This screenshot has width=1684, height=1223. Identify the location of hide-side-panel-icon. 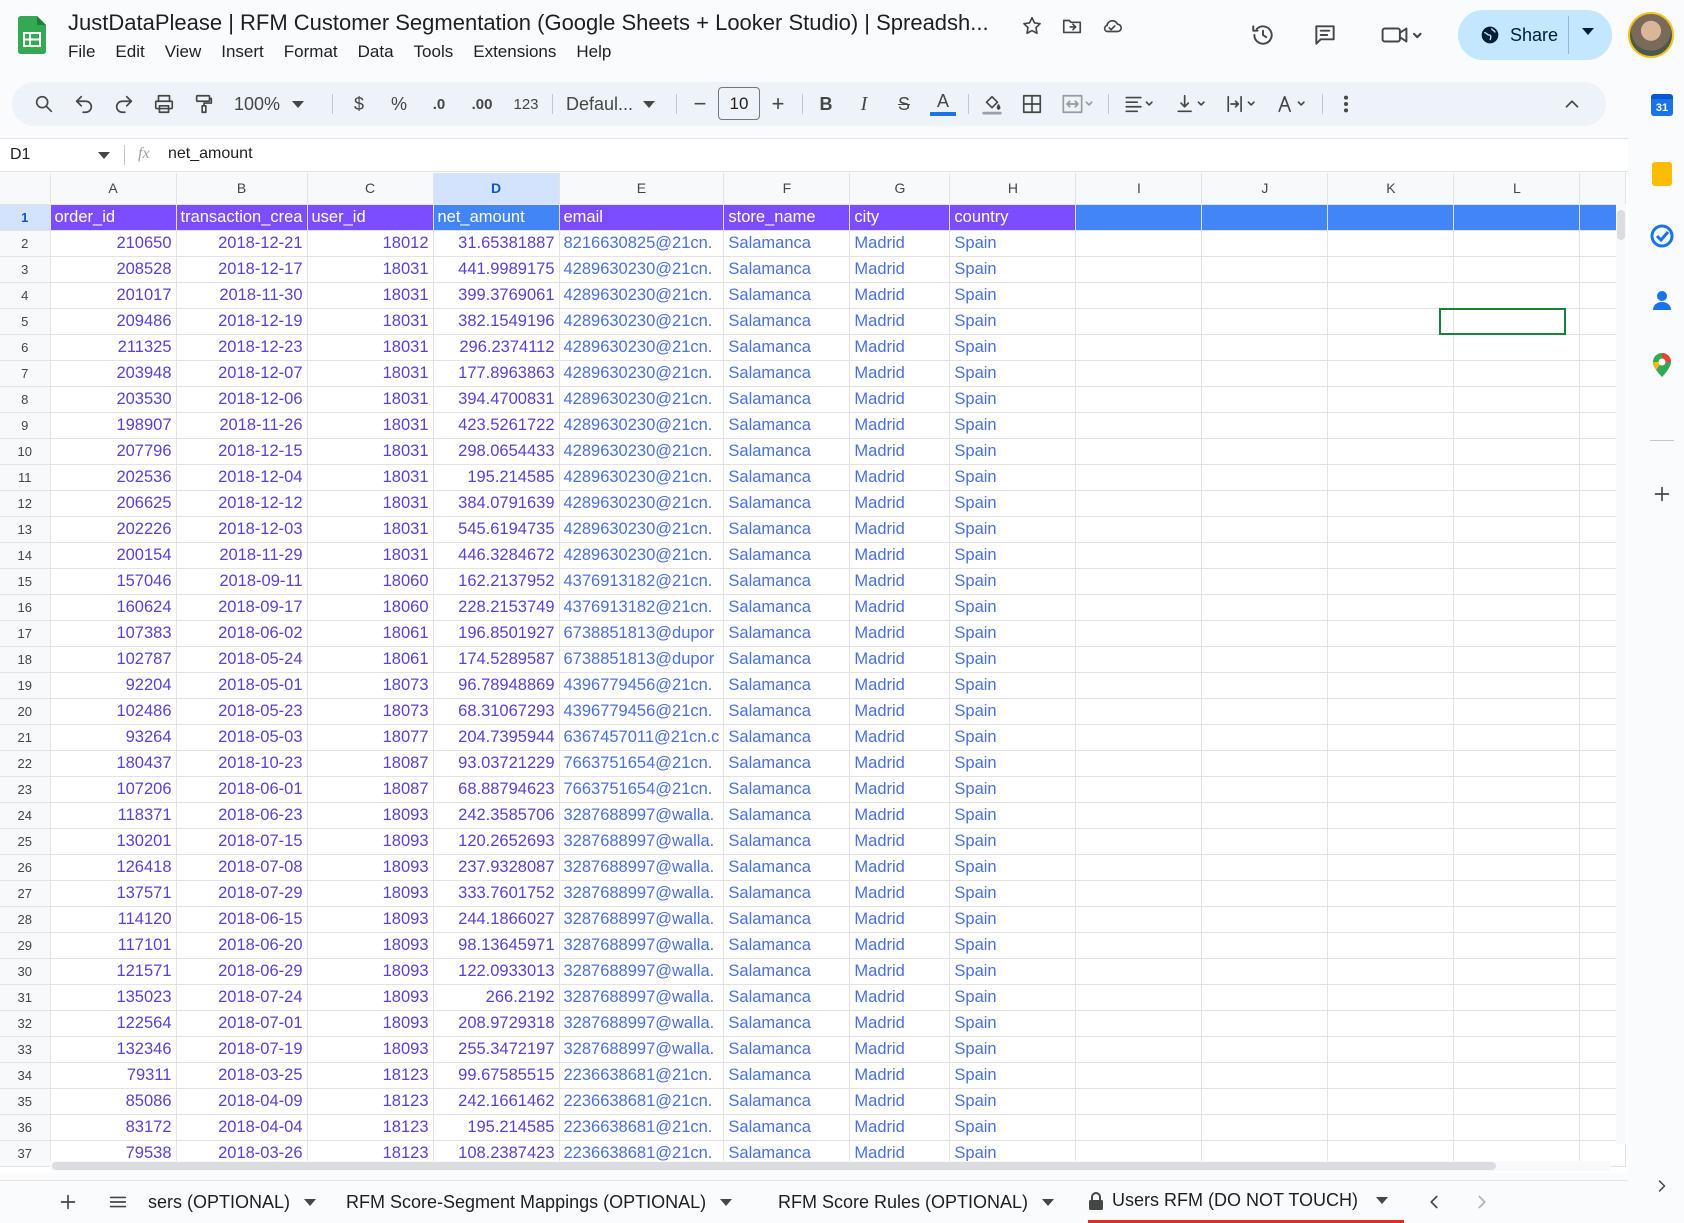
(1662, 1186).